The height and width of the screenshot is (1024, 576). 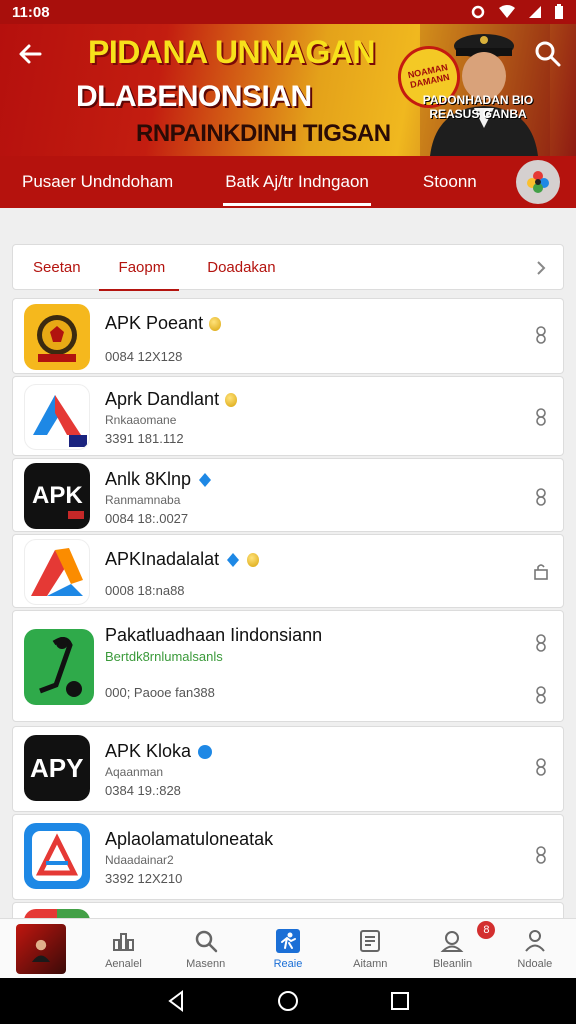 What do you see at coordinates (231, 52) in the screenshot?
I see `banner-title-line1: PIDANA UNNAGAN` at bounding box center [231, 52].